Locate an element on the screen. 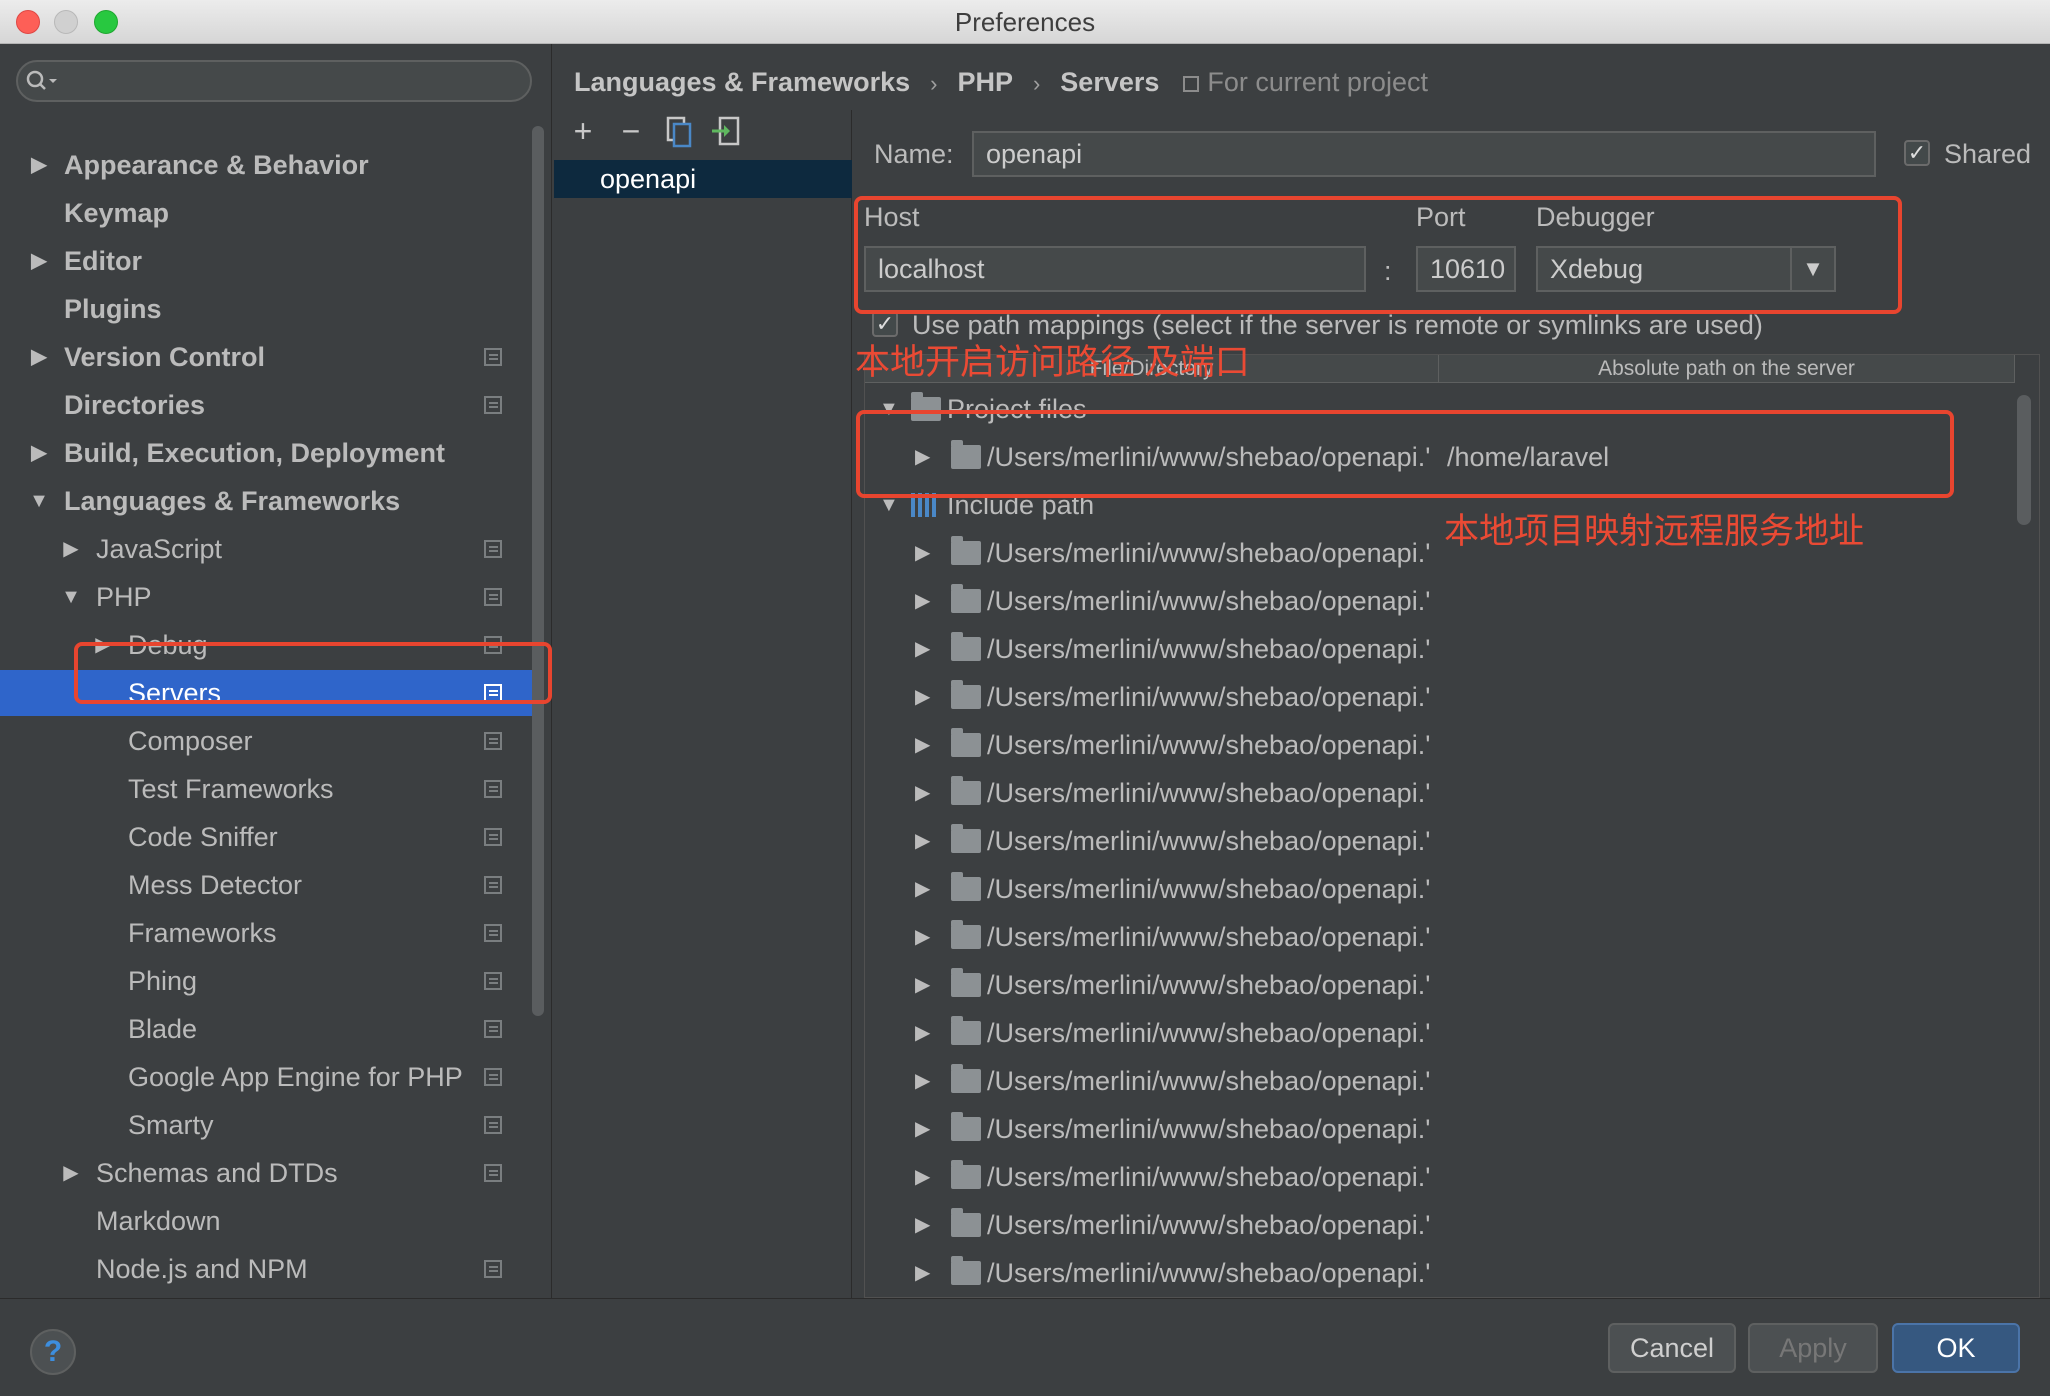 The height and width of the screenshot is (1396, 2050). sidebar-item-phing: Phing is located at coordinates (267, 981).